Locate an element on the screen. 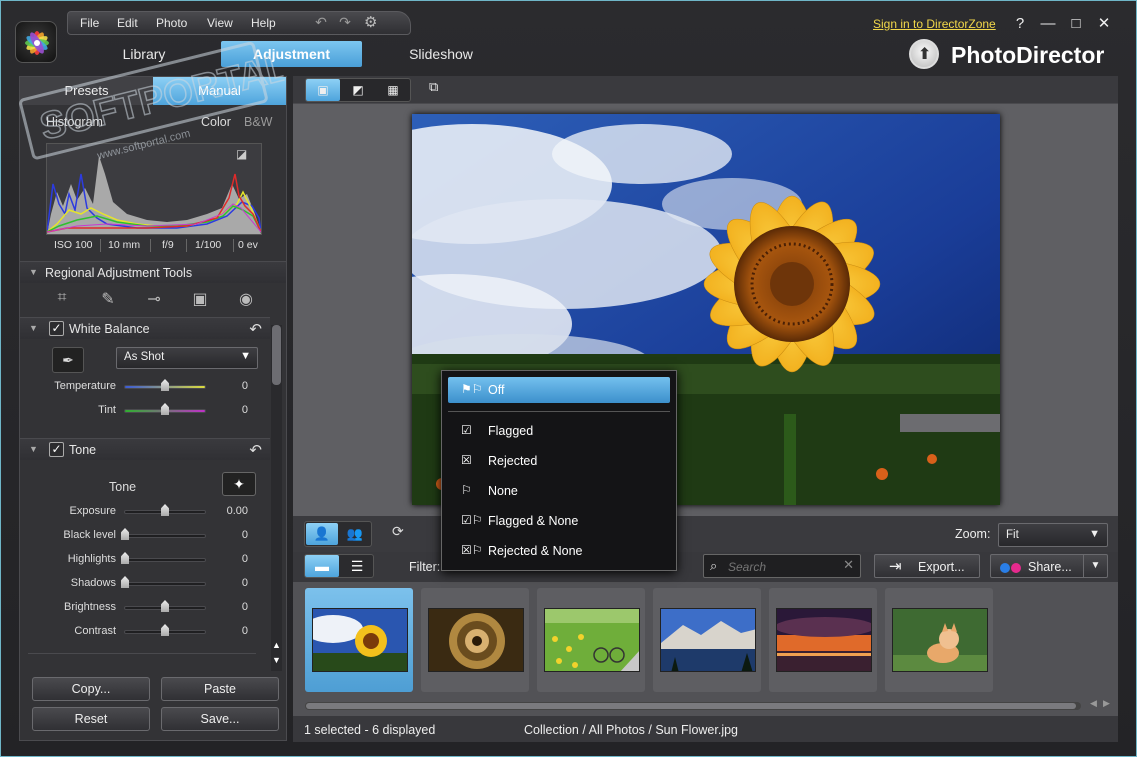 The width and height of the screenshot is (1137, 757). thumbnail-scrollbar is located at coordinates (693, 706).